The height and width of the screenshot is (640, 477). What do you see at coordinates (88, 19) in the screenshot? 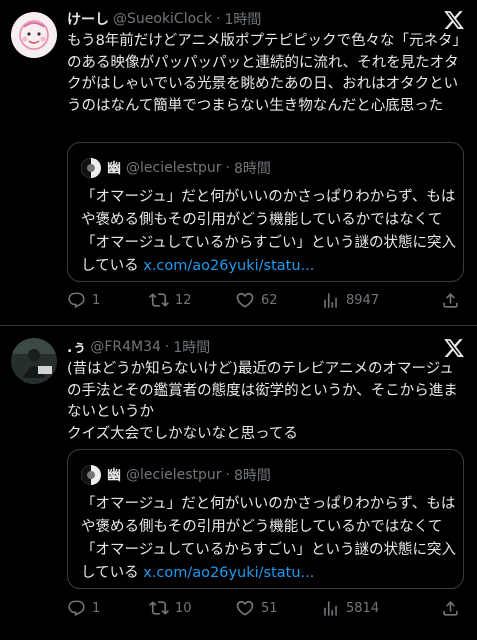
I see `display-name: けーし` at bounding box center [88, 19].